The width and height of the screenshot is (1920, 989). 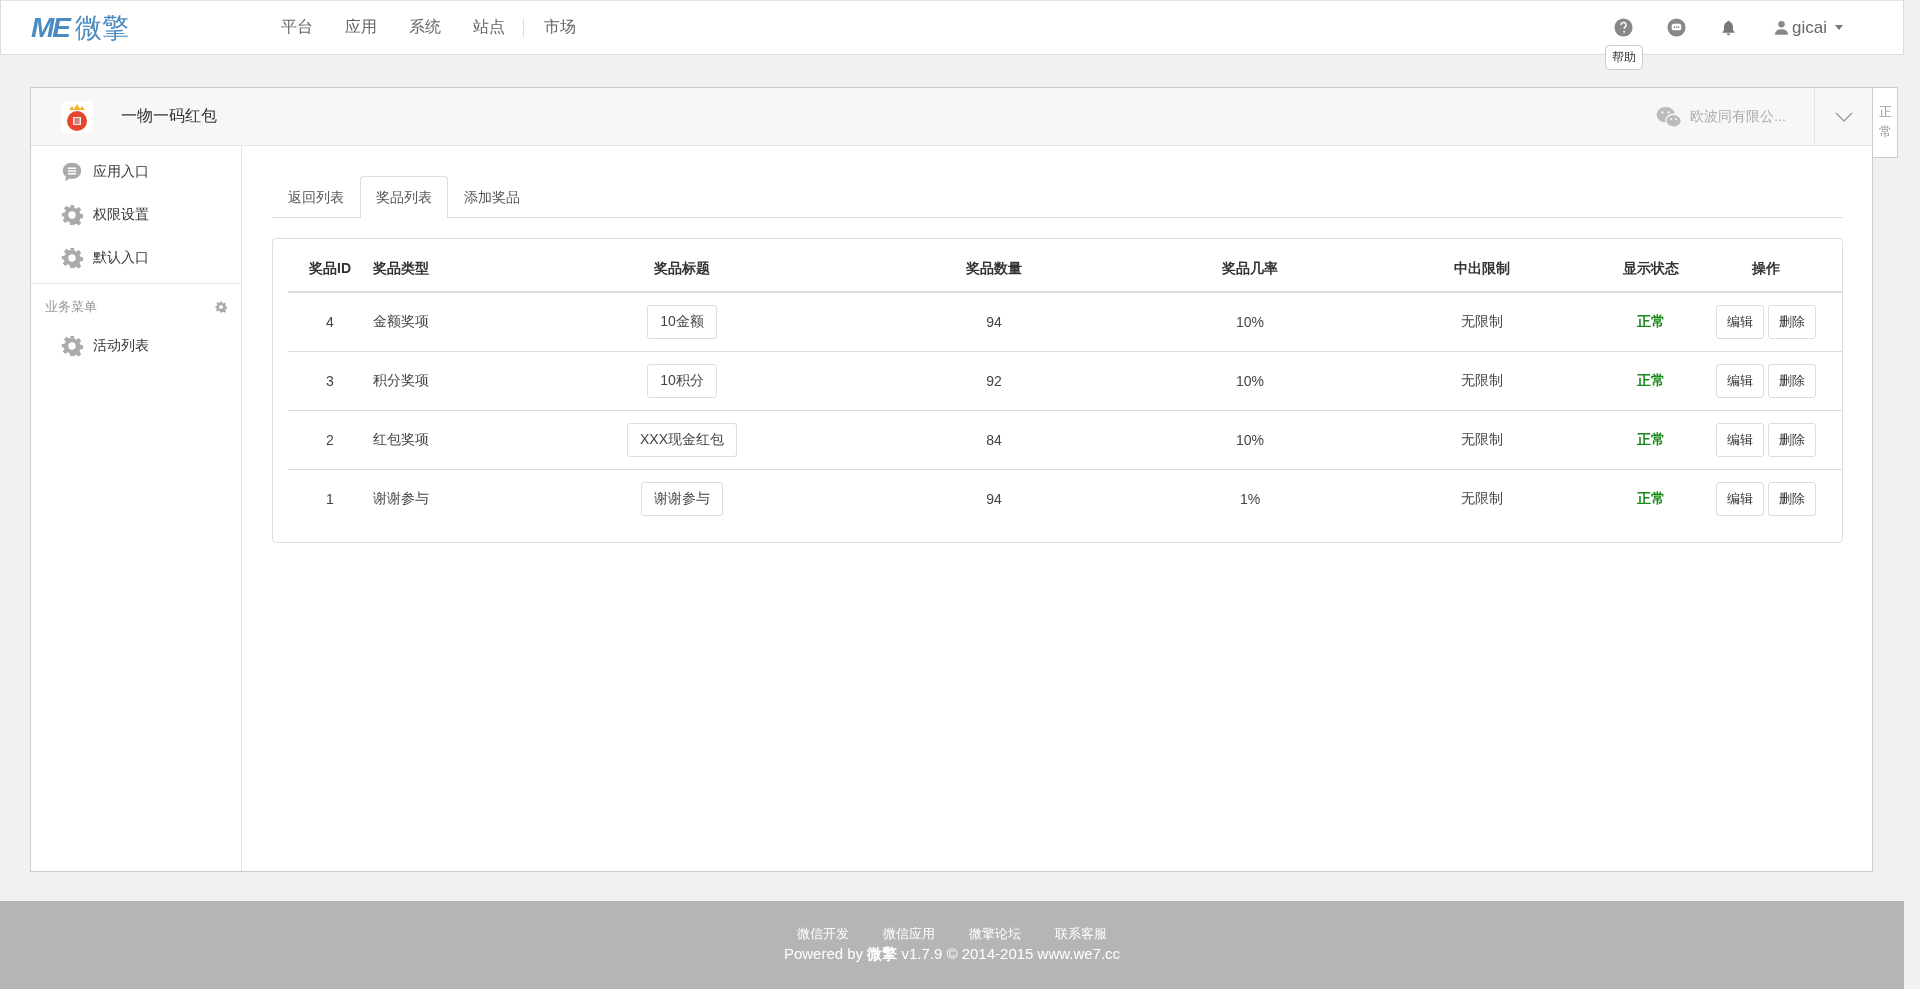 What do you see at coordinates (1482, 269) in the screenshot?
I see `column-header: 中出限制` at bounding box center [1482, 269].